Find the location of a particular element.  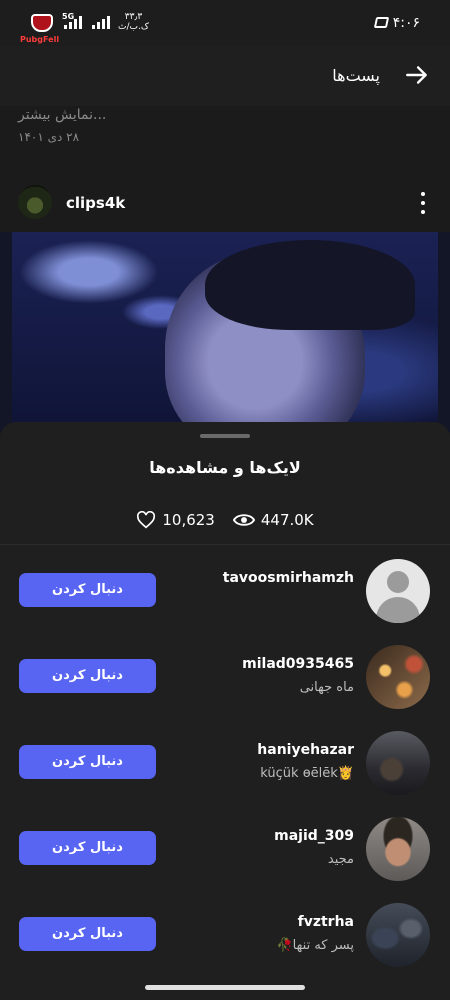

page-title: پست‌ها is located at coordinates (356, 75).